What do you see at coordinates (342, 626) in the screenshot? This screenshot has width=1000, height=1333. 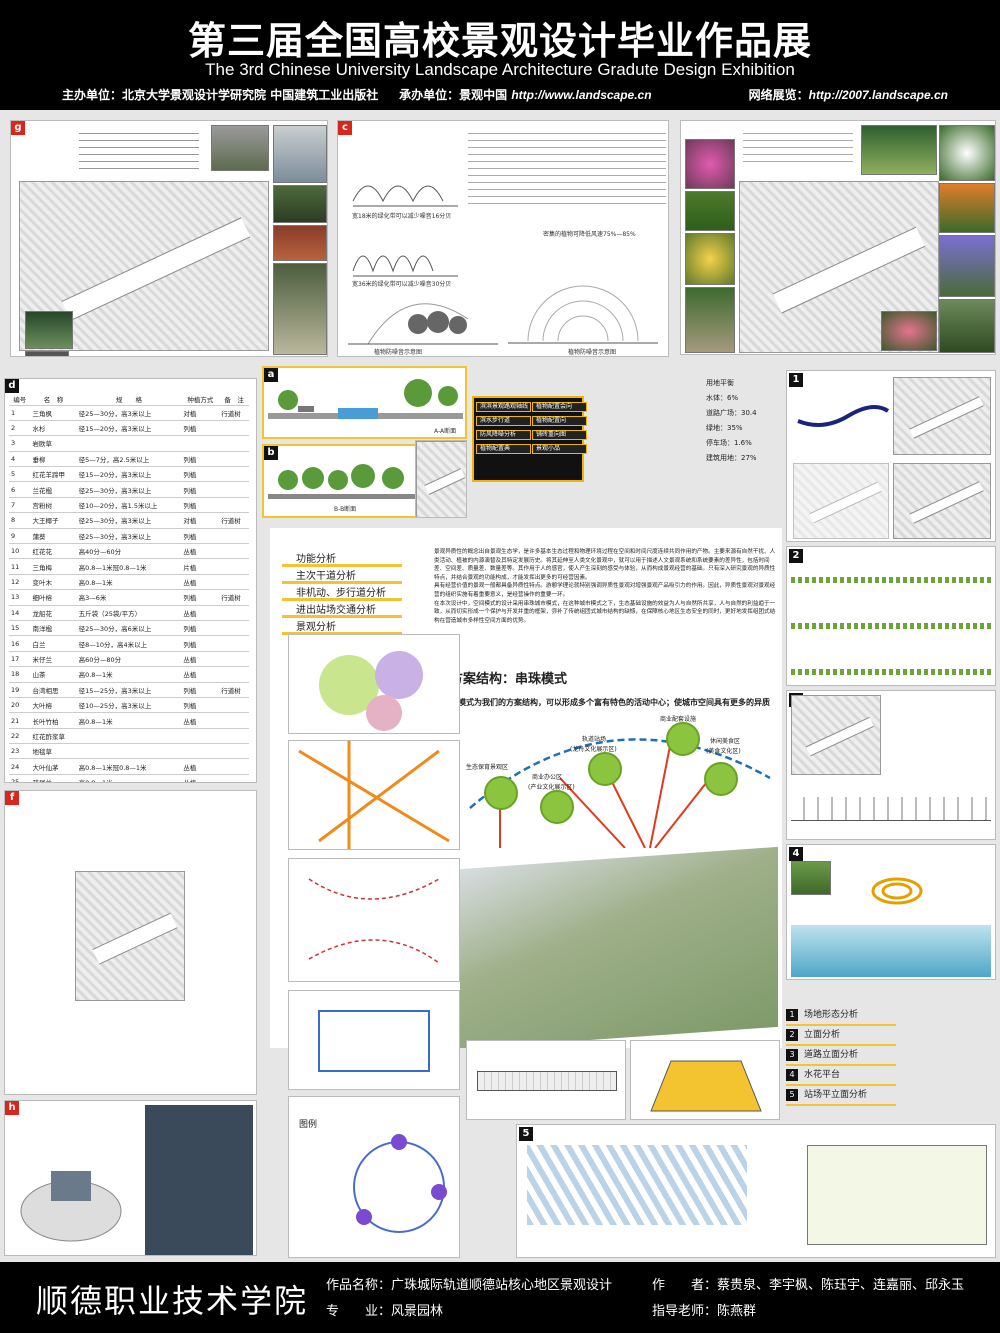 I see `analysis-item: 景观分析` at bounding box center [342, 626].